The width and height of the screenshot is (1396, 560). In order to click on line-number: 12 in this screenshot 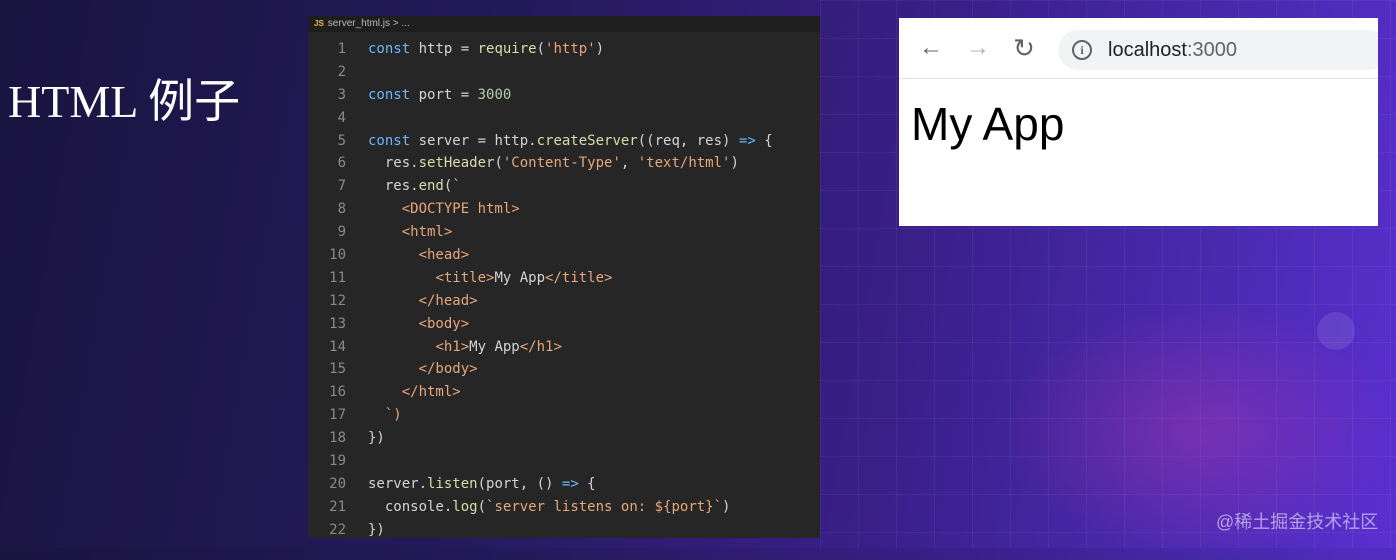, I will do `click(337, 300)`.